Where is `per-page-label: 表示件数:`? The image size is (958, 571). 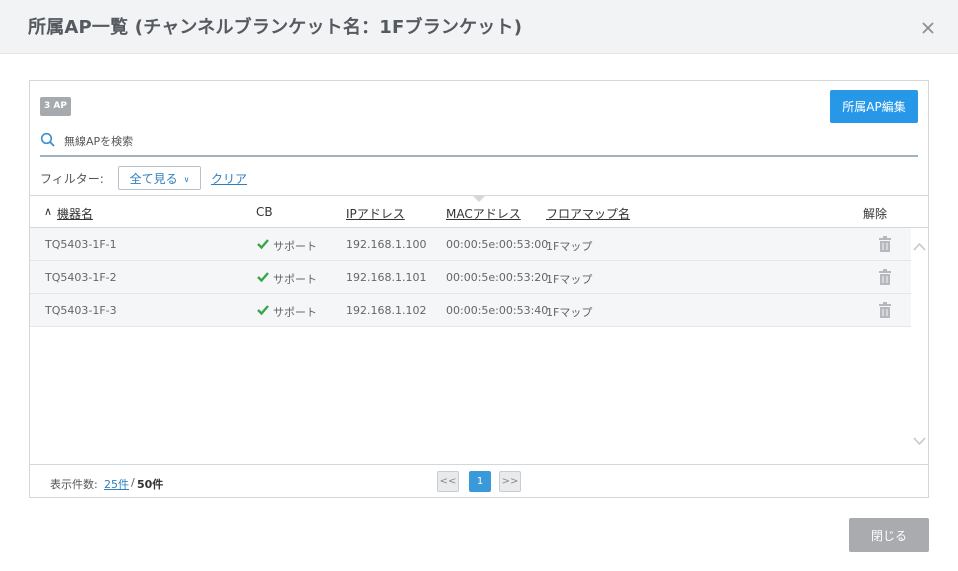 per-page-label: 表示件数: is located at coordinates (74, 484).